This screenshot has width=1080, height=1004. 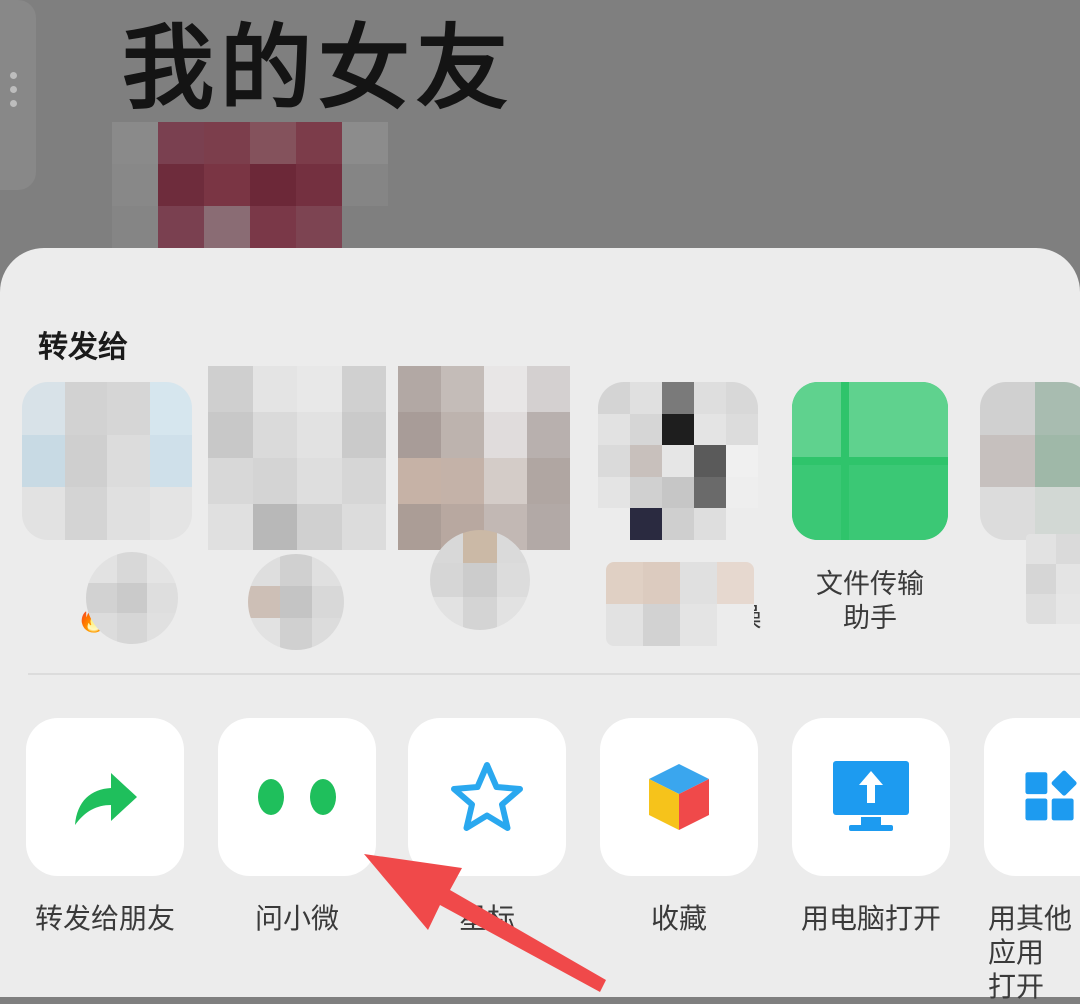 I want to click on pixelated-image, so click(x=250, y=185).